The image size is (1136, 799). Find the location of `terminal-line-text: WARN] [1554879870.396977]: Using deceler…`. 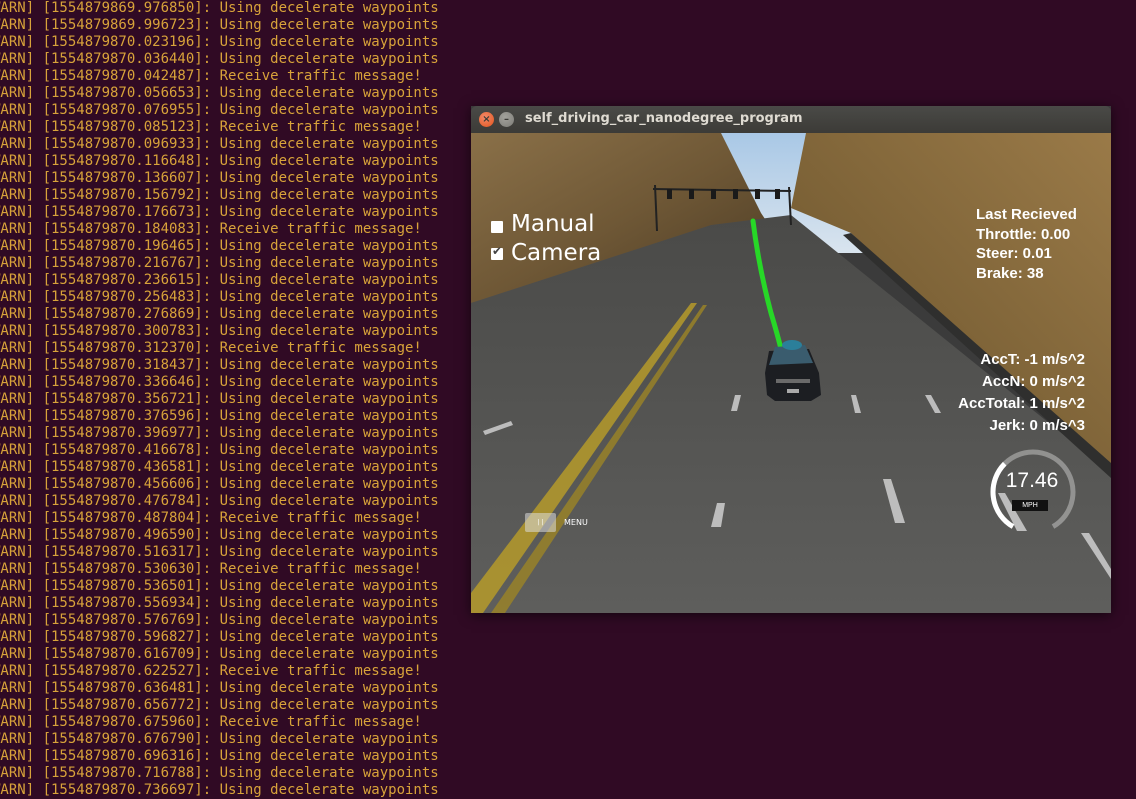

terminal-line-text: WARN] [1554879870.396977]: Using deceler… is located at coordinates (219, 433).